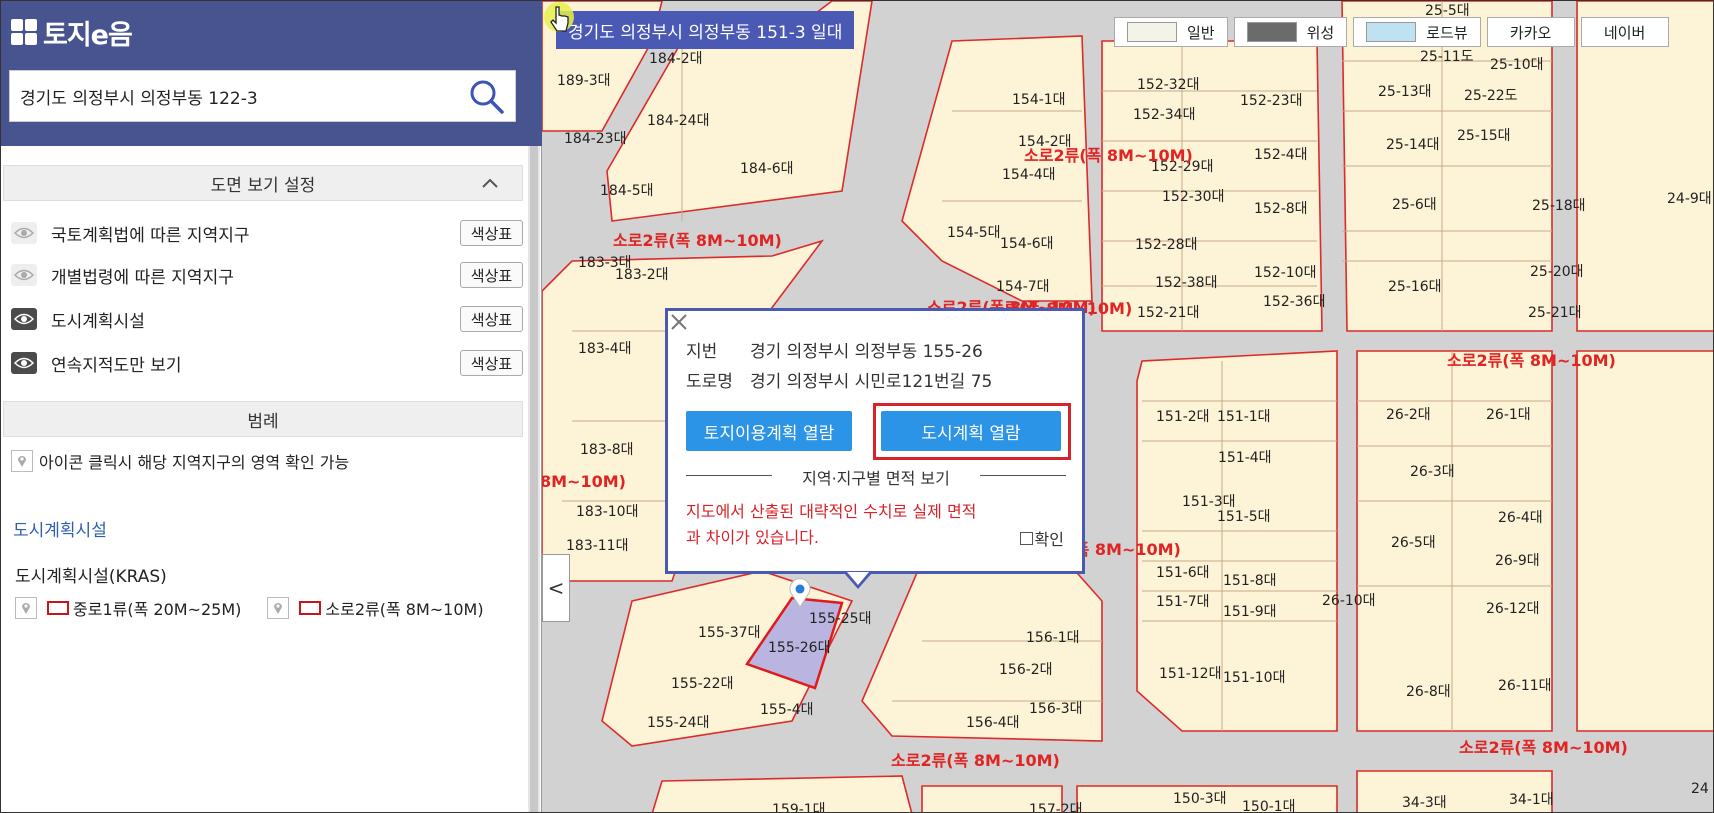 The width and height of the screenshot is (1714, 813). What do you see at coordinates (607, 512) in the screenshot?
I see `parcel-label: 183-10대` at bounding box center [607, 512].